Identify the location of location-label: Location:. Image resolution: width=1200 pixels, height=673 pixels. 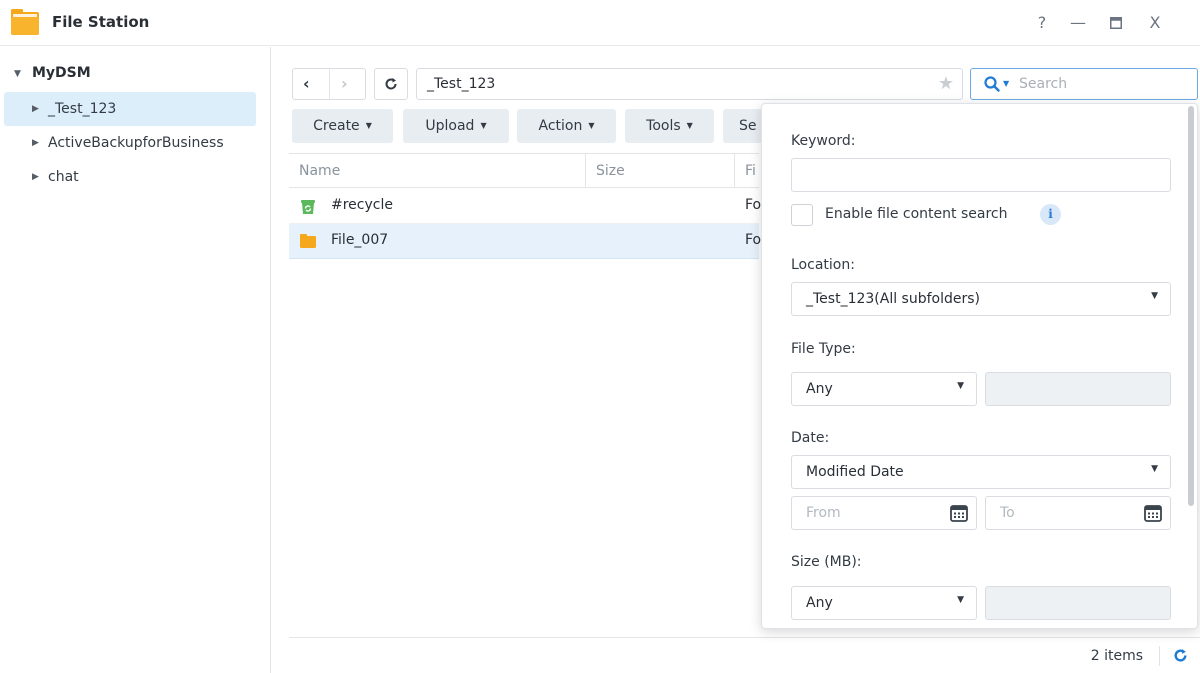
(823, 265).